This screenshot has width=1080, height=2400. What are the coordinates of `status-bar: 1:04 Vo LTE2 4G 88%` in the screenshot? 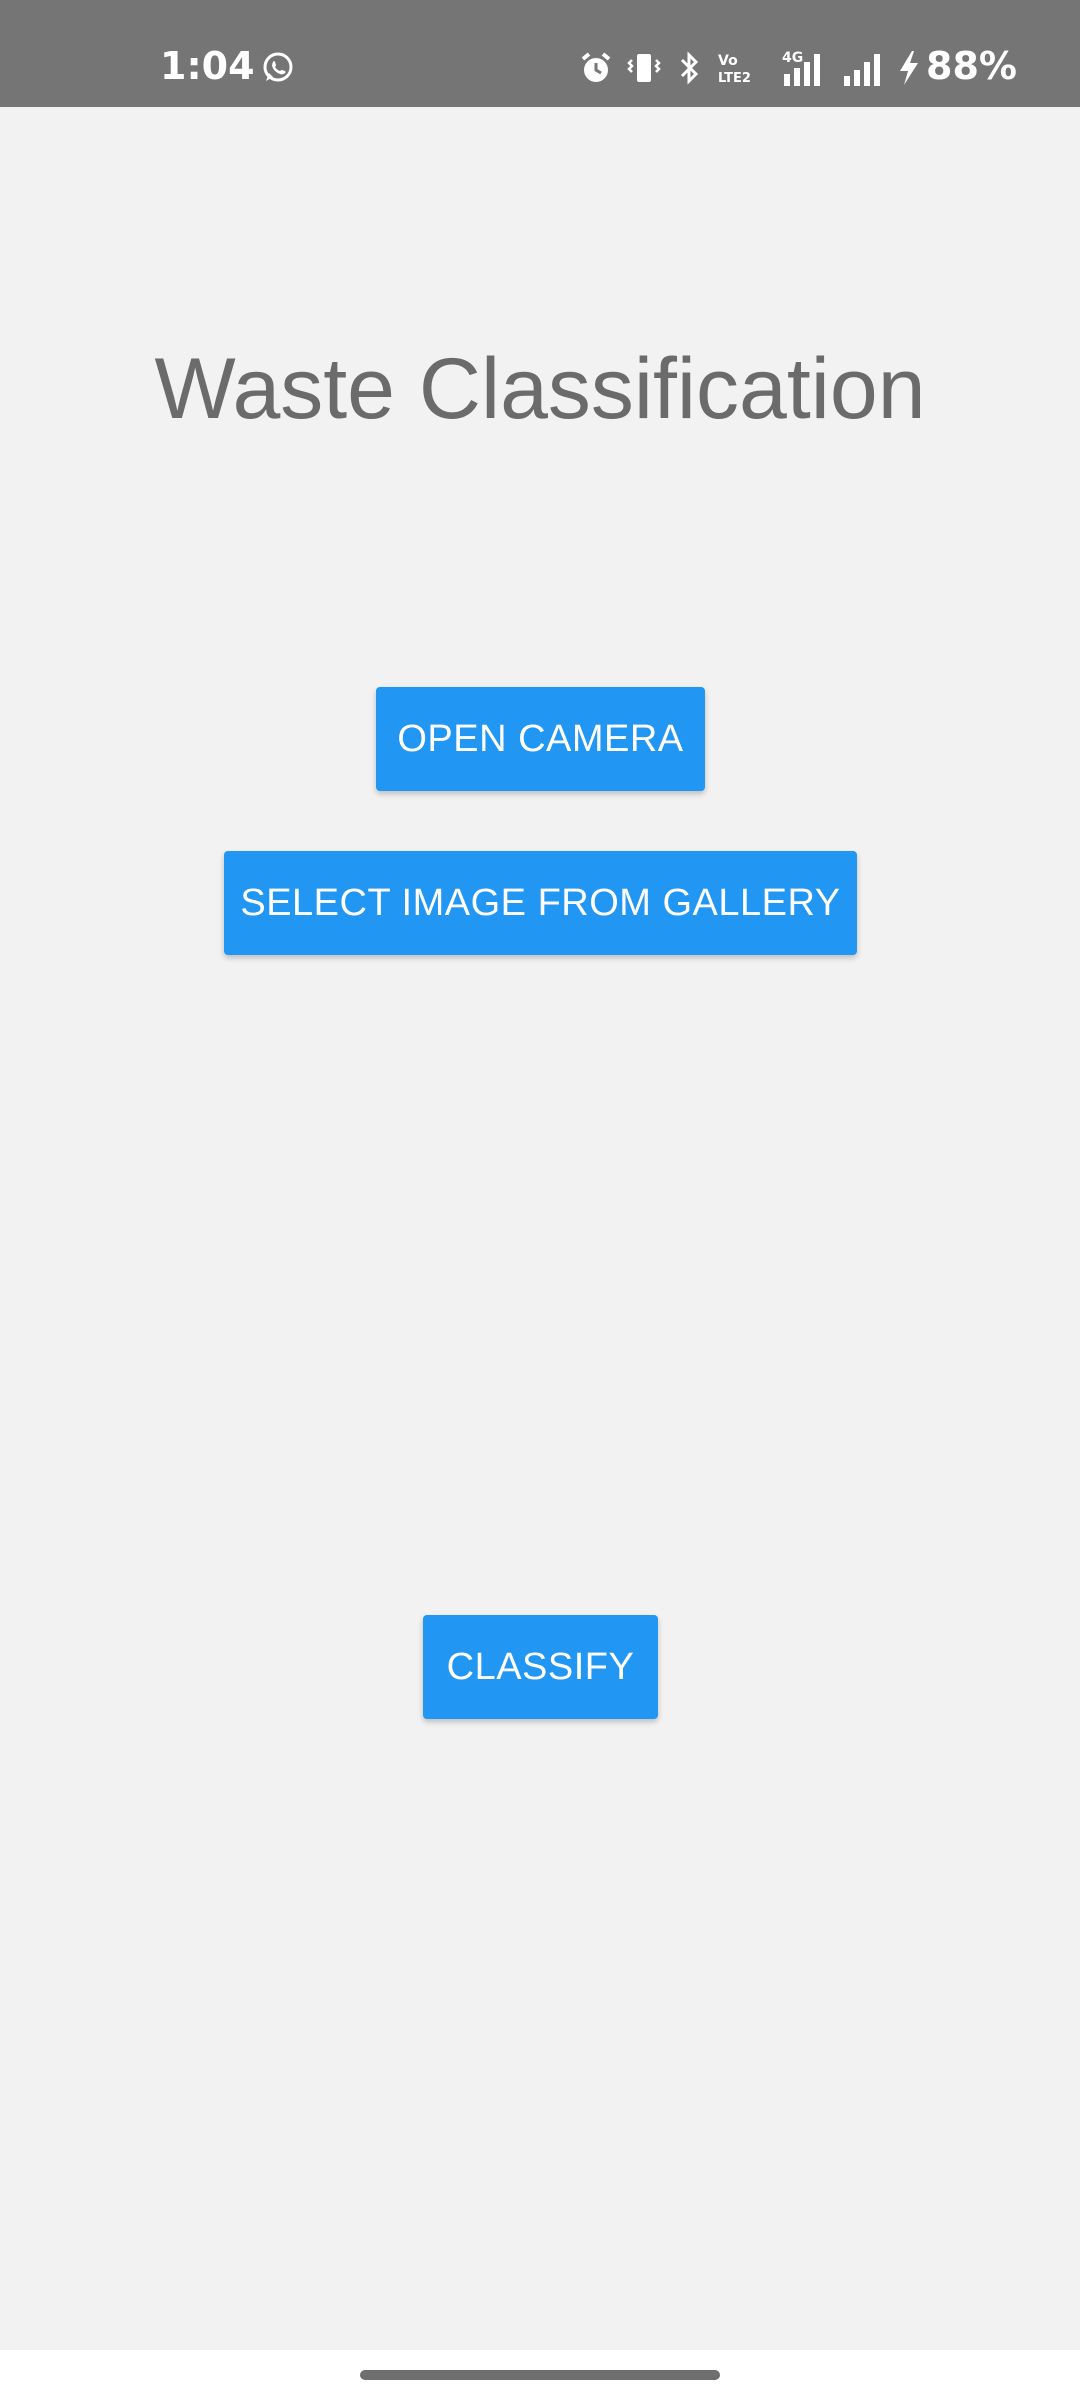 It's located at (540, 53).